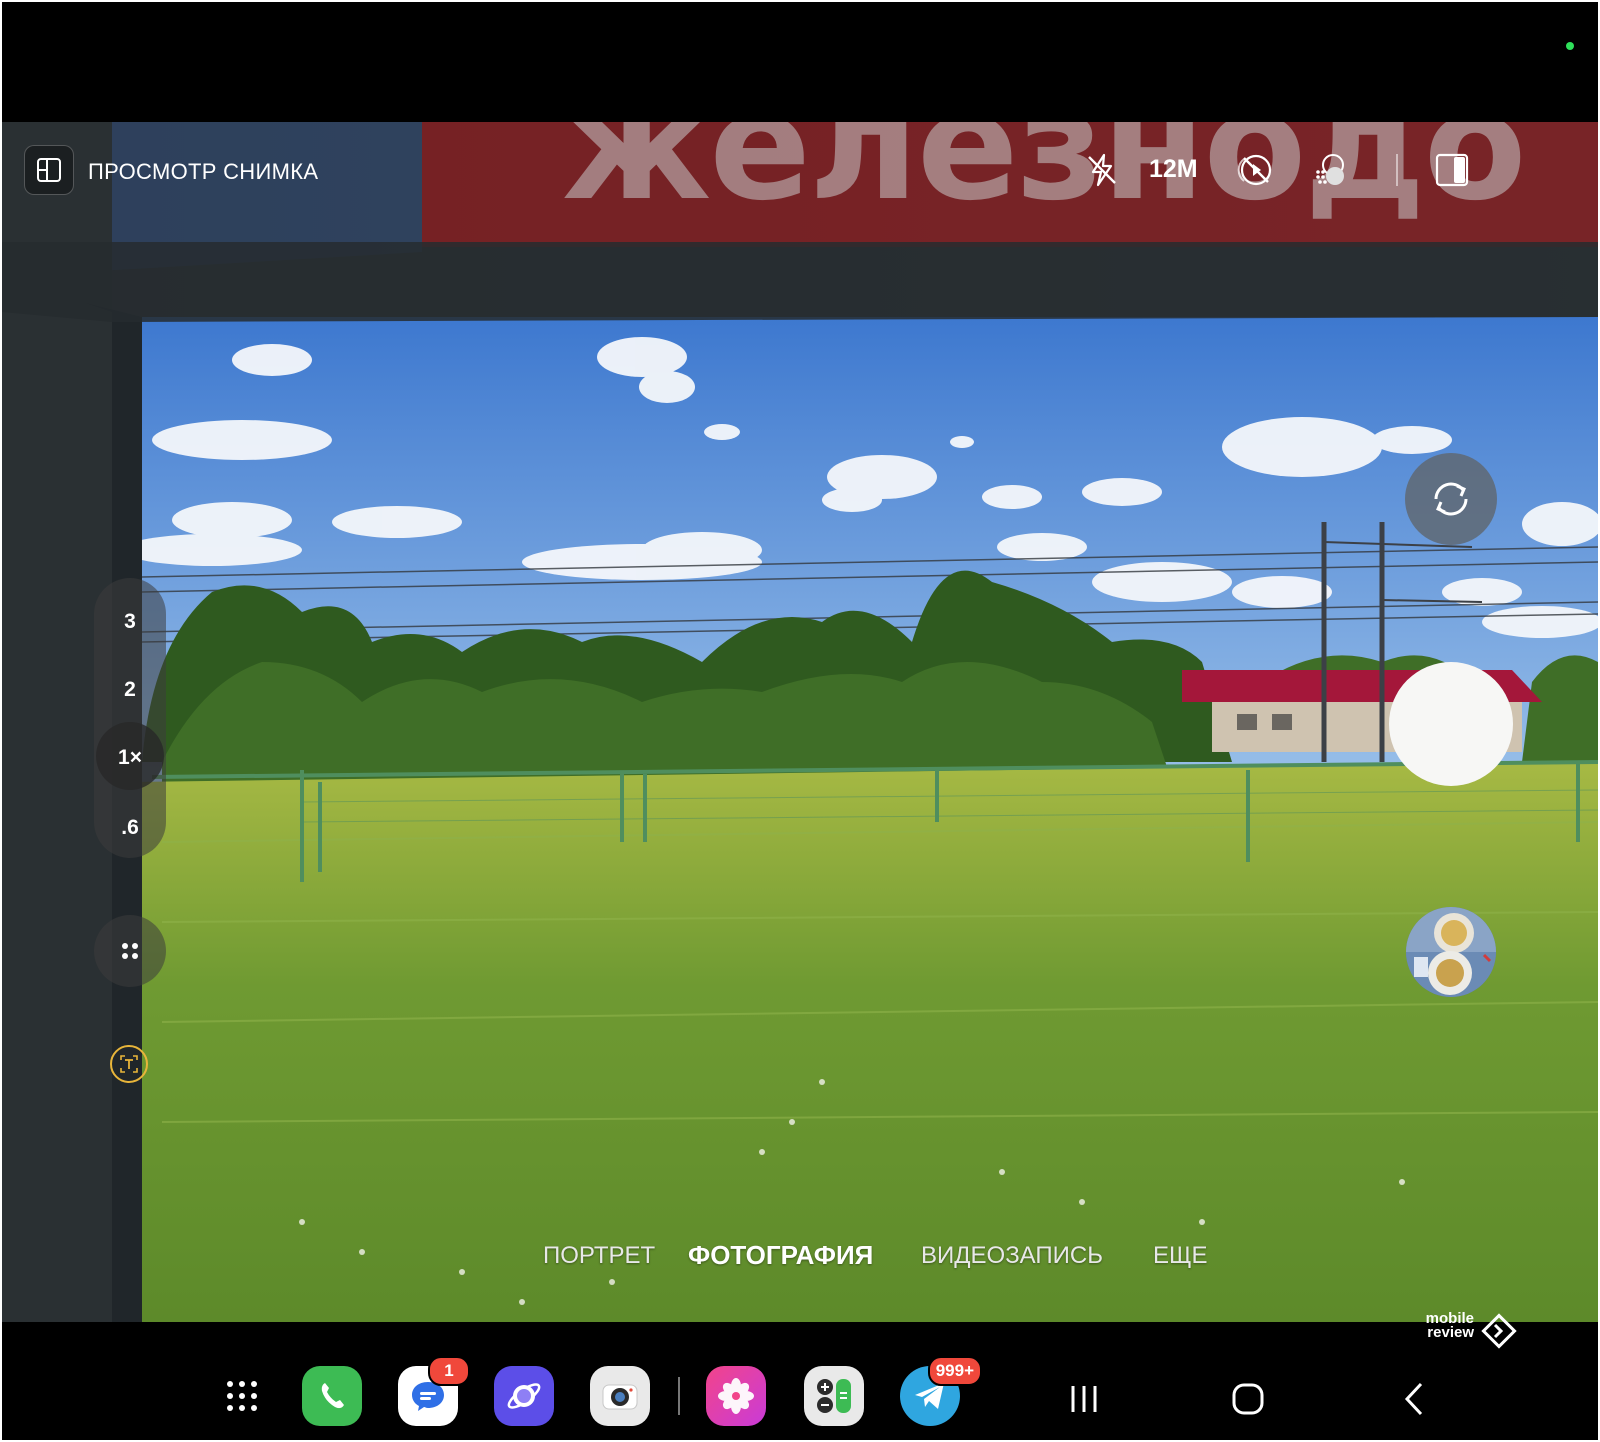 The width and height of the screenshot is (1600, 1442). I want to click on taskbar: 1 999+, so click(800, 1381).